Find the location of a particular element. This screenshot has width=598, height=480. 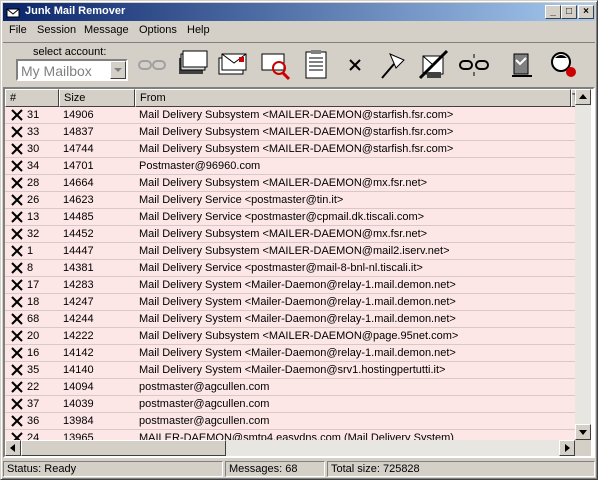

table-row: 3613984postmaster@agcullen.comc is located at coordinates (291, 421).